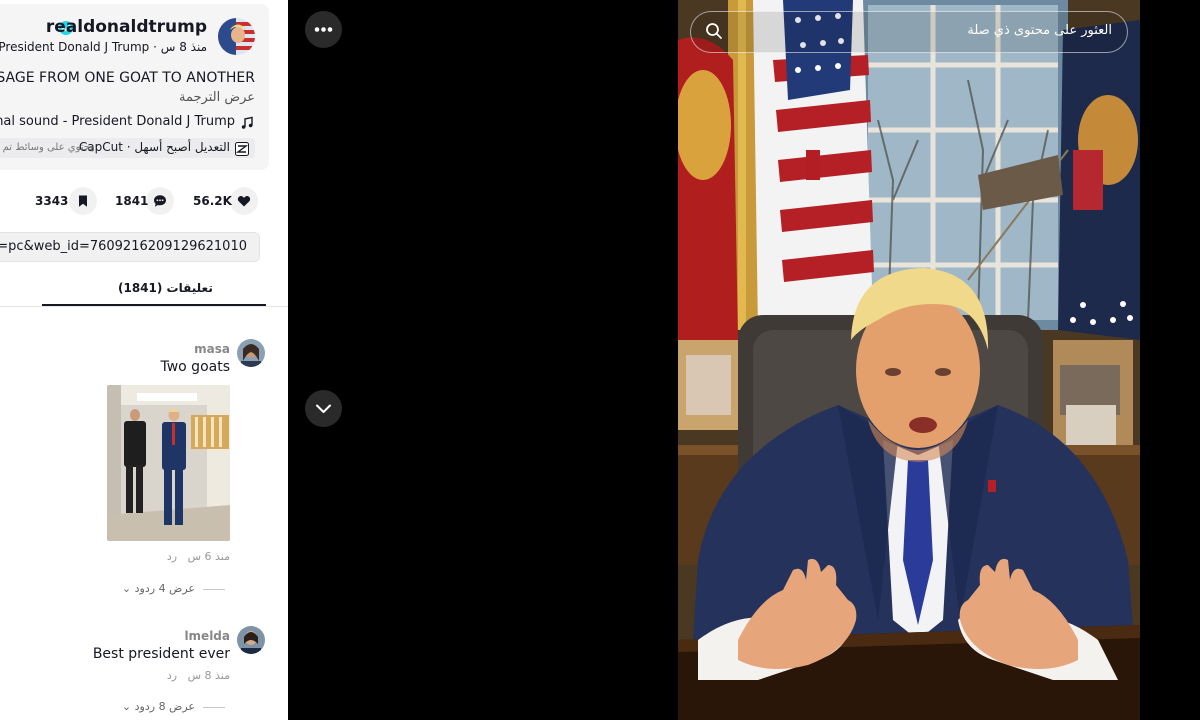  Describe the element at coordinates (1039, 30) in the screenshot. I see `search-placeholder: العثور على محتوى ذي صلة` at that location.